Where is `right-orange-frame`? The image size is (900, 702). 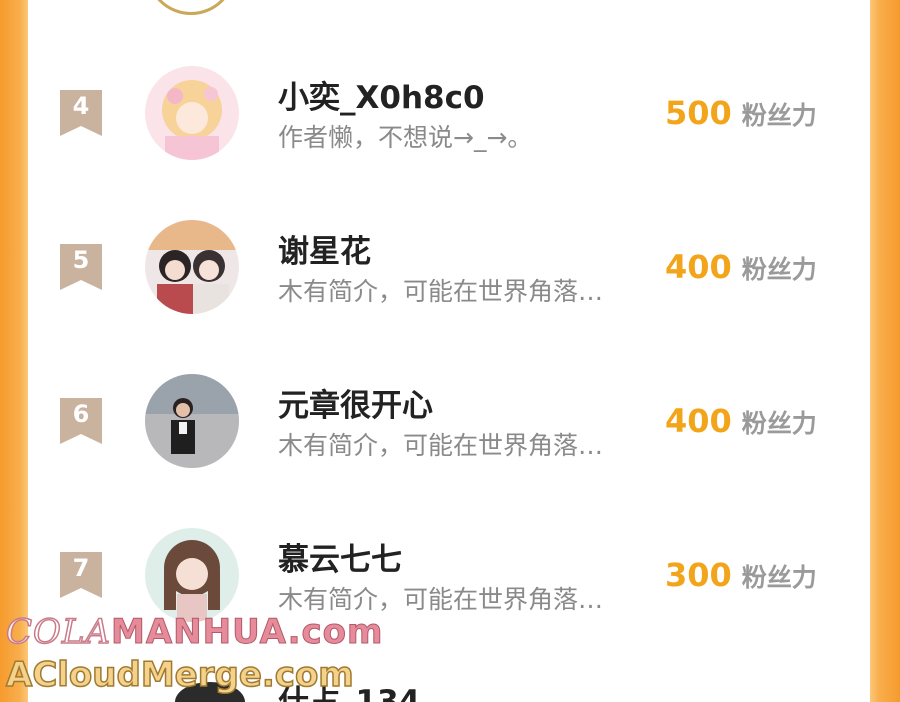 right-orange-frame is located at coordinates (885, 351).